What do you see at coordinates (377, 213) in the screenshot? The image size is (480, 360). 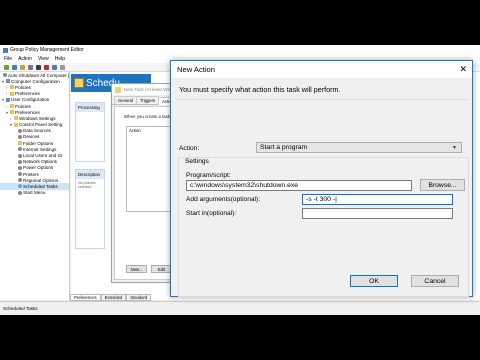 I see `start-in-input` at bounding box center [377, 213].